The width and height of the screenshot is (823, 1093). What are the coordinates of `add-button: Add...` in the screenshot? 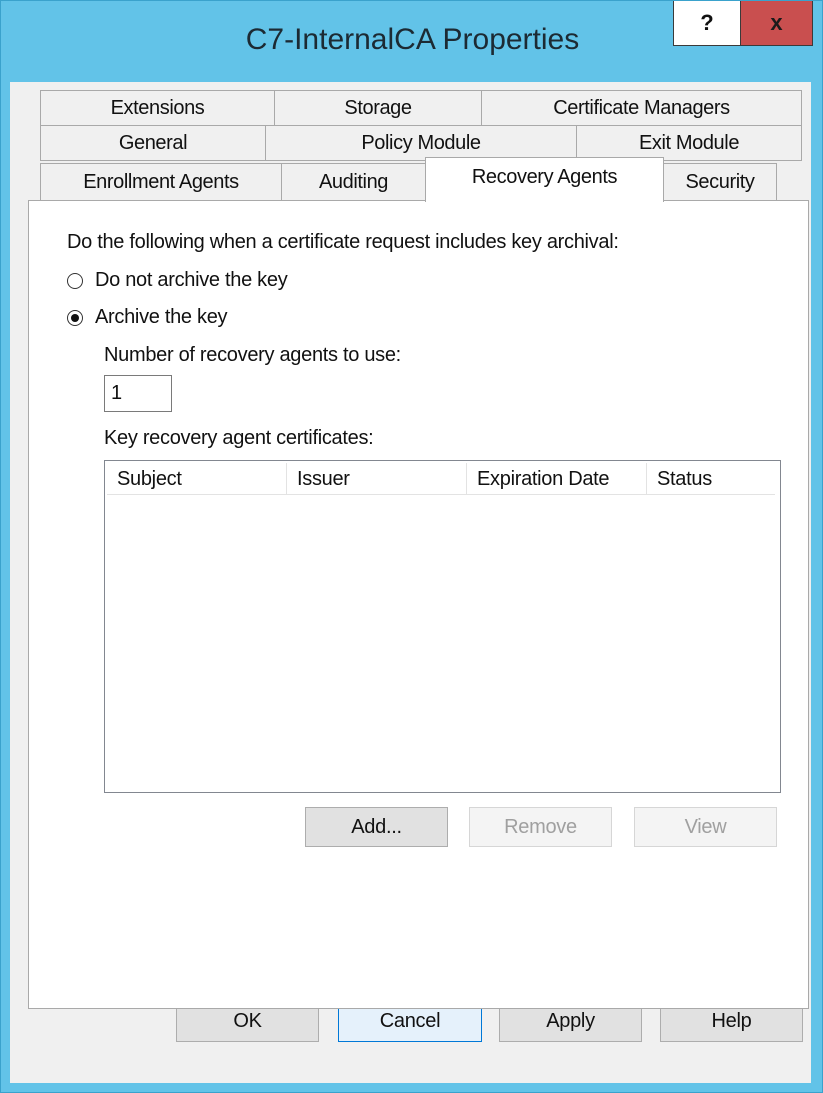 It's located at (376, 827).